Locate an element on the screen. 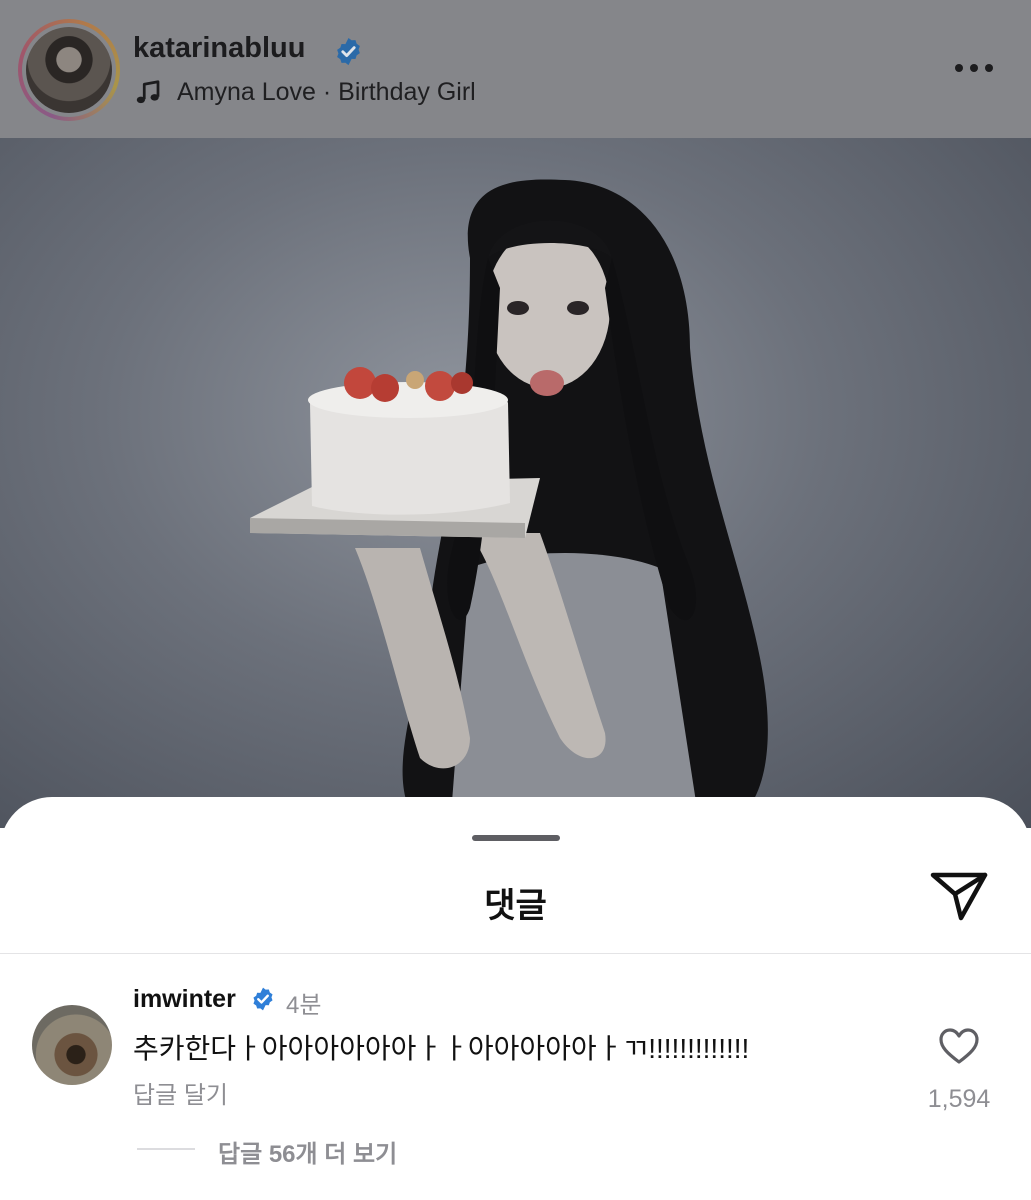 This screenshot has width=1031, height=1200. replies-connector-line is located at coordinates (166, 1149).